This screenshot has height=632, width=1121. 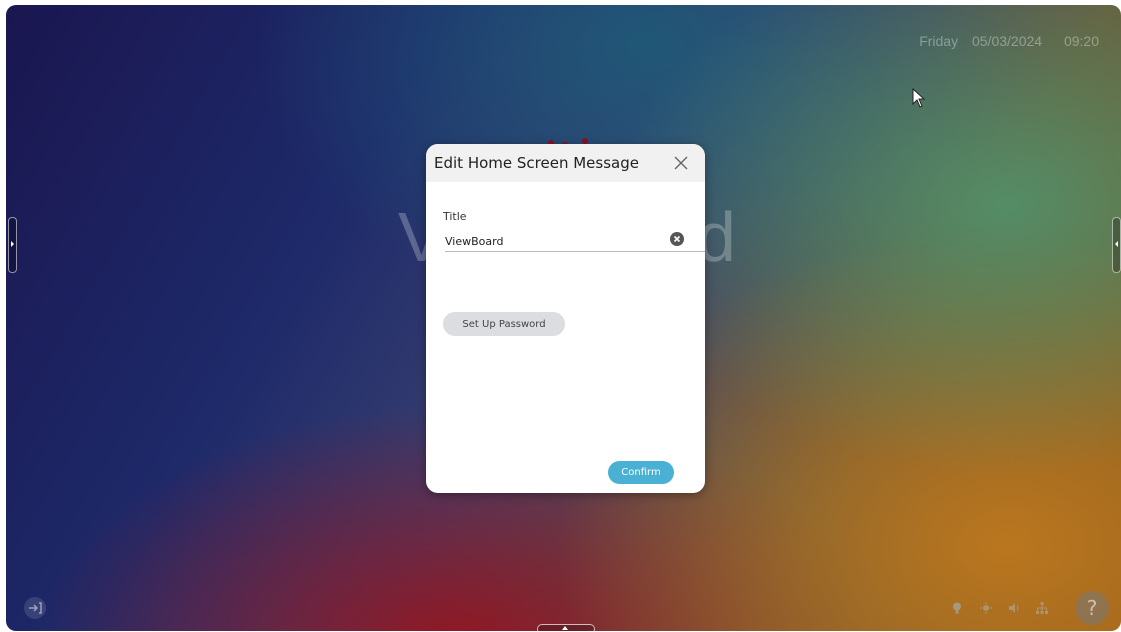 I want to click on bottom-toolbar-handle, so click(x=566, y=627).